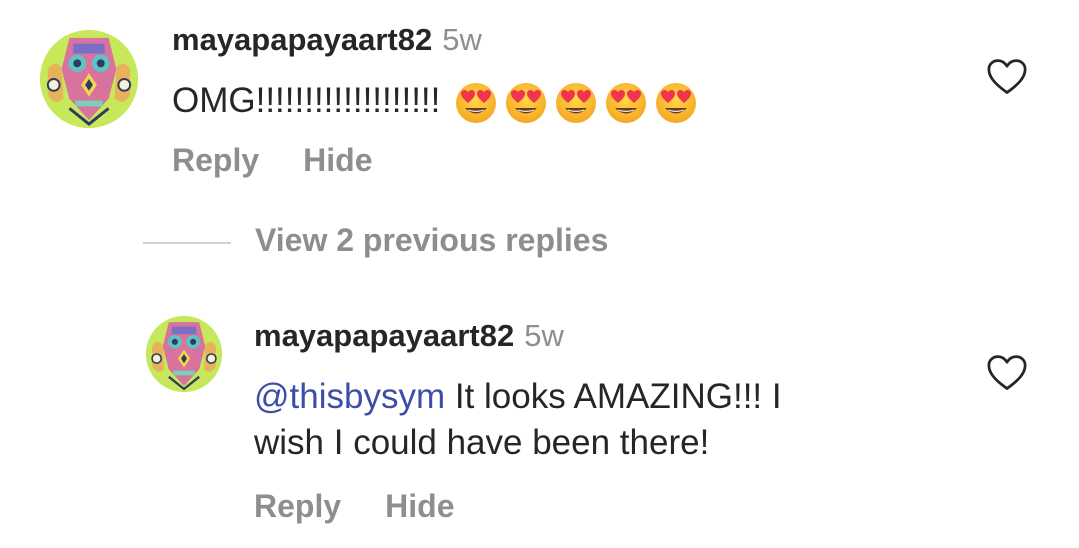 The width and height of the screenshot is (1079, 548). Describe the element at coordinates (306, 100) in the screenshot. I see `comment-body: OMG!!!!!!!!!!!!!!!!!!!` at that location.